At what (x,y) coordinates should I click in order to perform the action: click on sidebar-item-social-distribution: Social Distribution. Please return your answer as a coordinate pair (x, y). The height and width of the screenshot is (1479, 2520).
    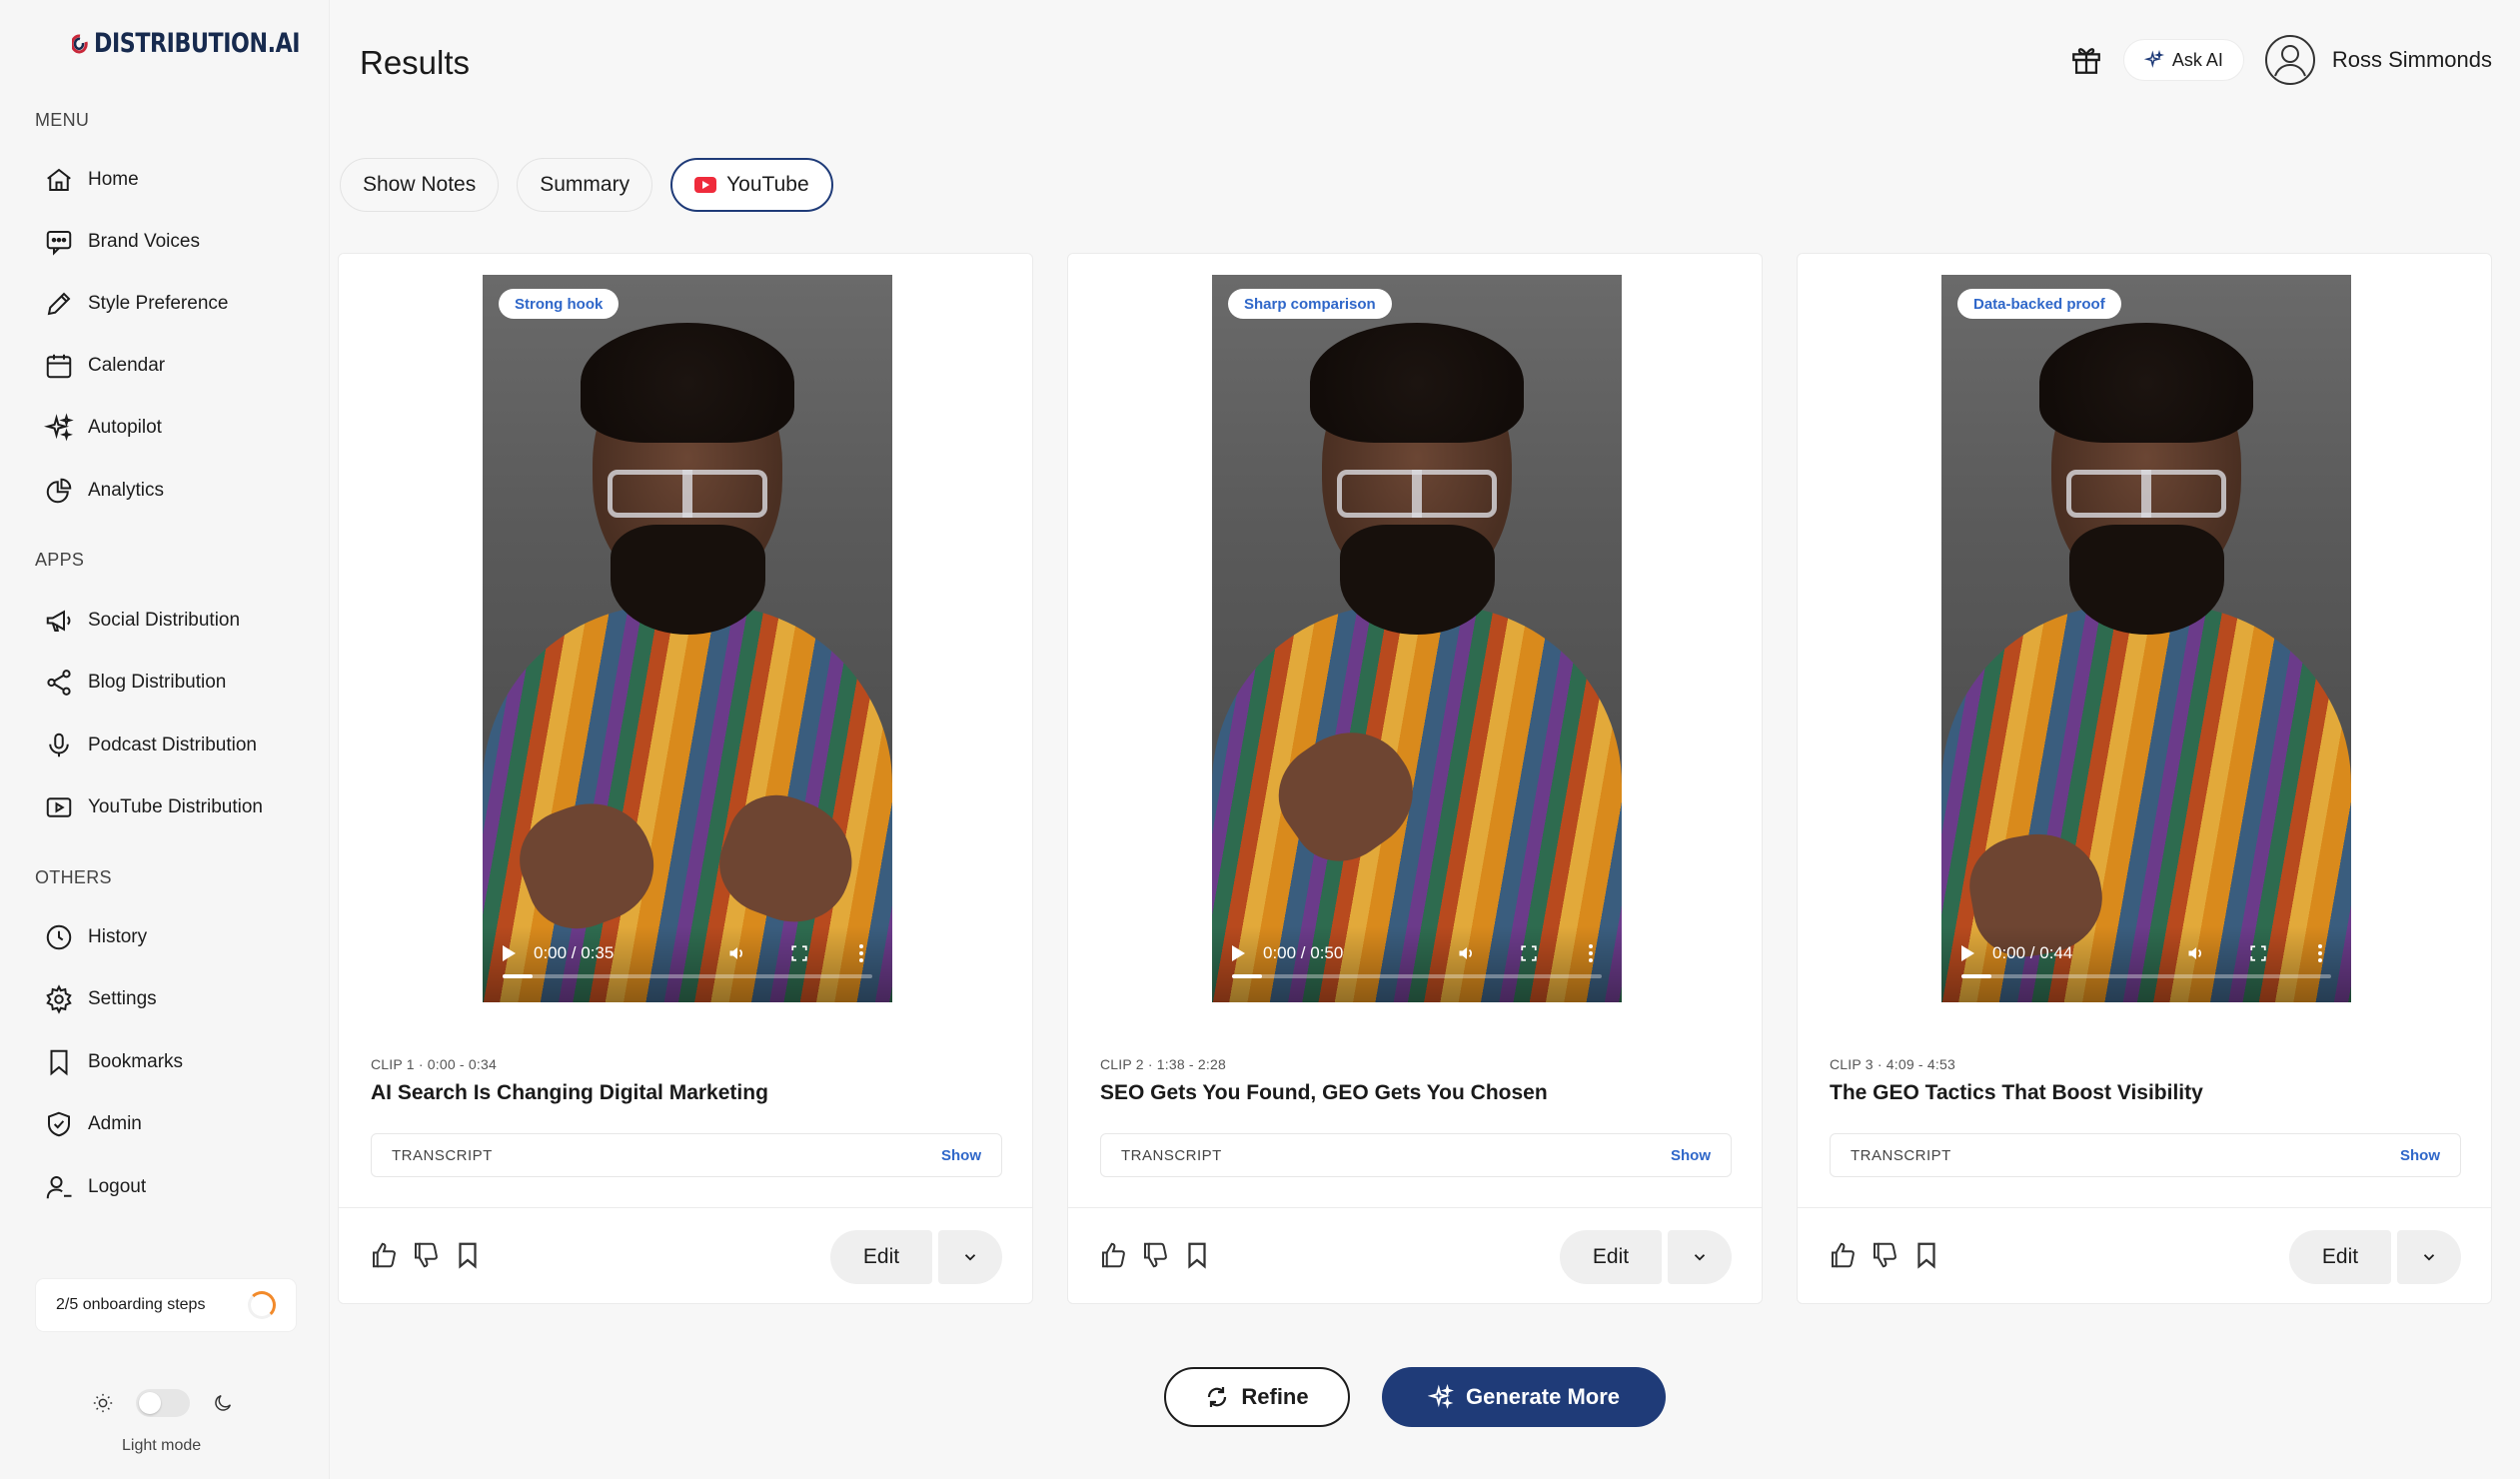
    Looking at the image, I should click on (142, 621).